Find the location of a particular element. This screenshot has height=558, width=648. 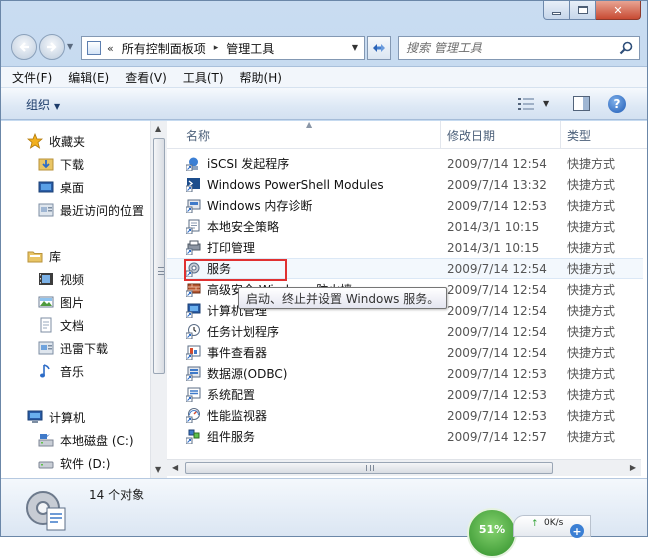

menu-file: 文件(F) is located at coordinates (32, 77).